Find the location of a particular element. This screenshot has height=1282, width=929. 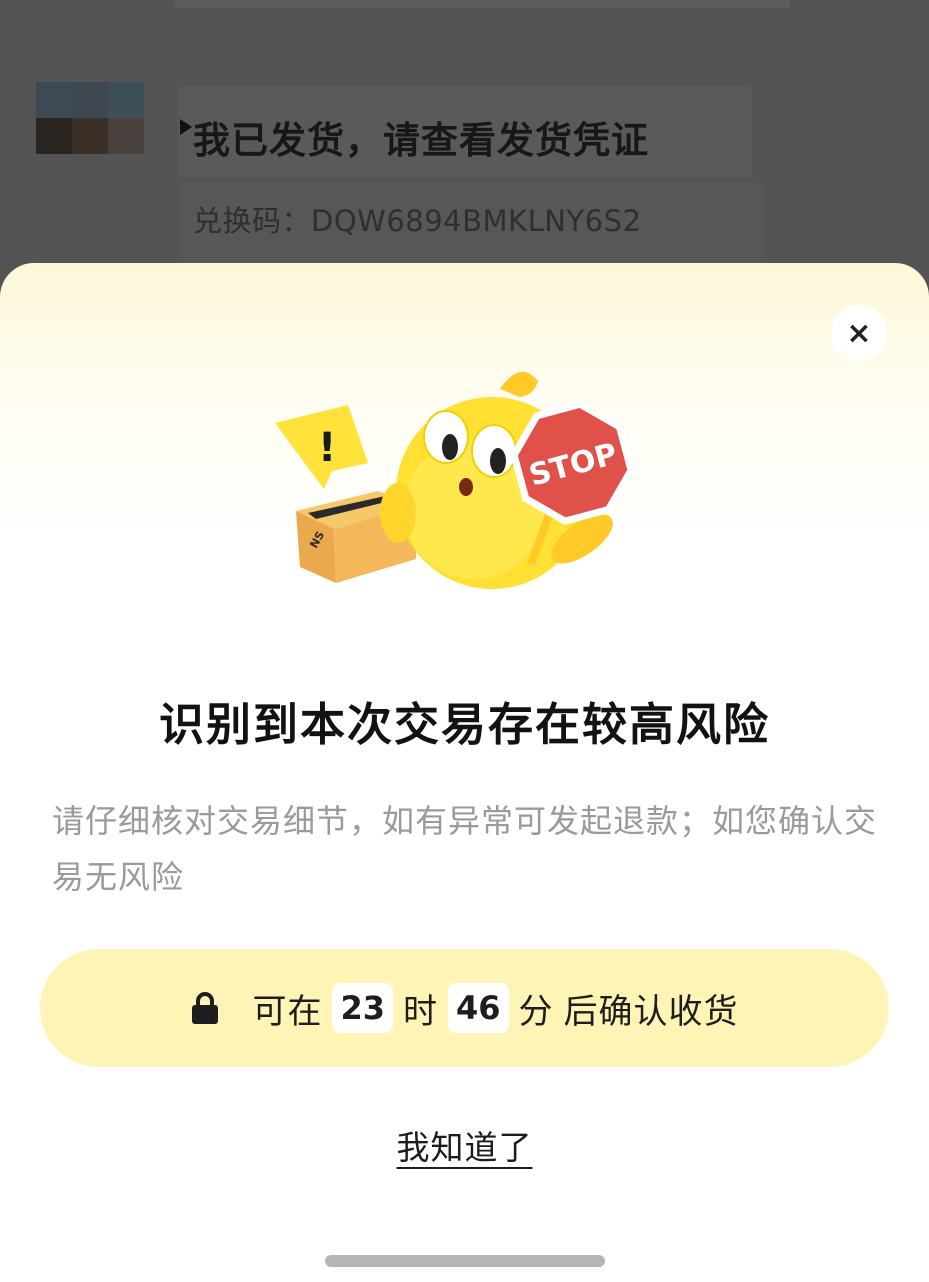

message-text: 我已发货，请查看发货凭证 is located at coordinates (421, 140).